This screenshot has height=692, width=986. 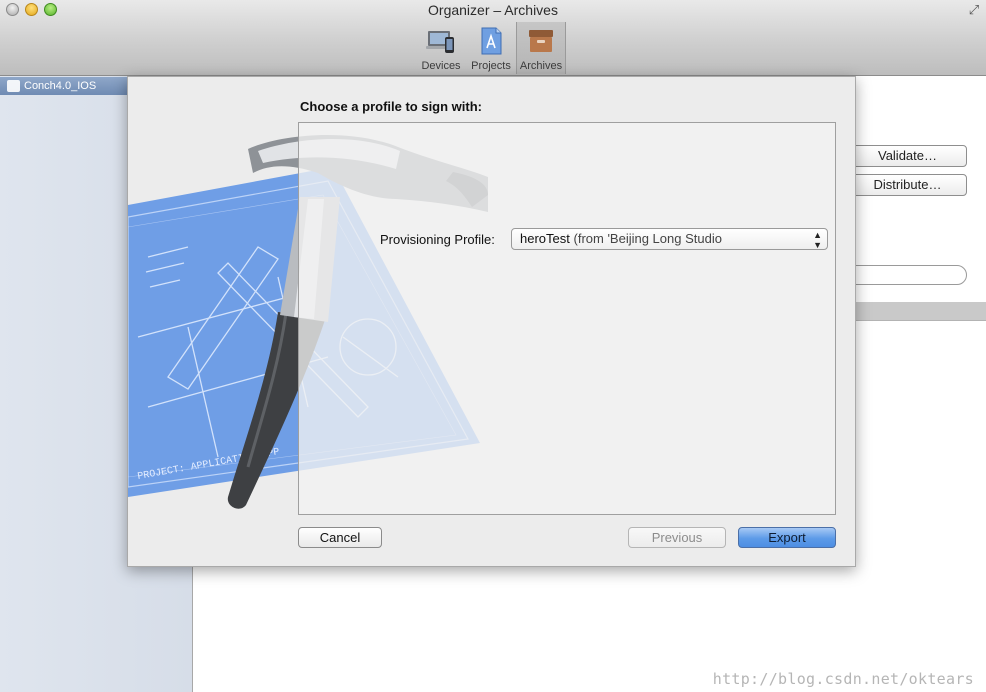 I want to click on toolbar-item-archives: Archives, so click(x=541, y=48).